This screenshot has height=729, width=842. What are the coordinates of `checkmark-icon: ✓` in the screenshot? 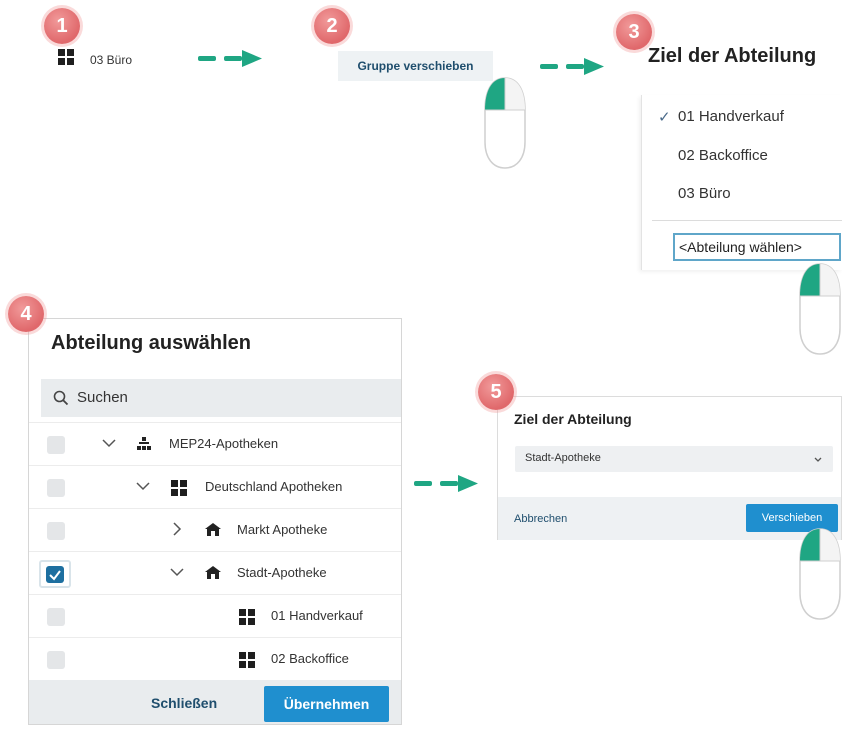 It's located at (664, 117).